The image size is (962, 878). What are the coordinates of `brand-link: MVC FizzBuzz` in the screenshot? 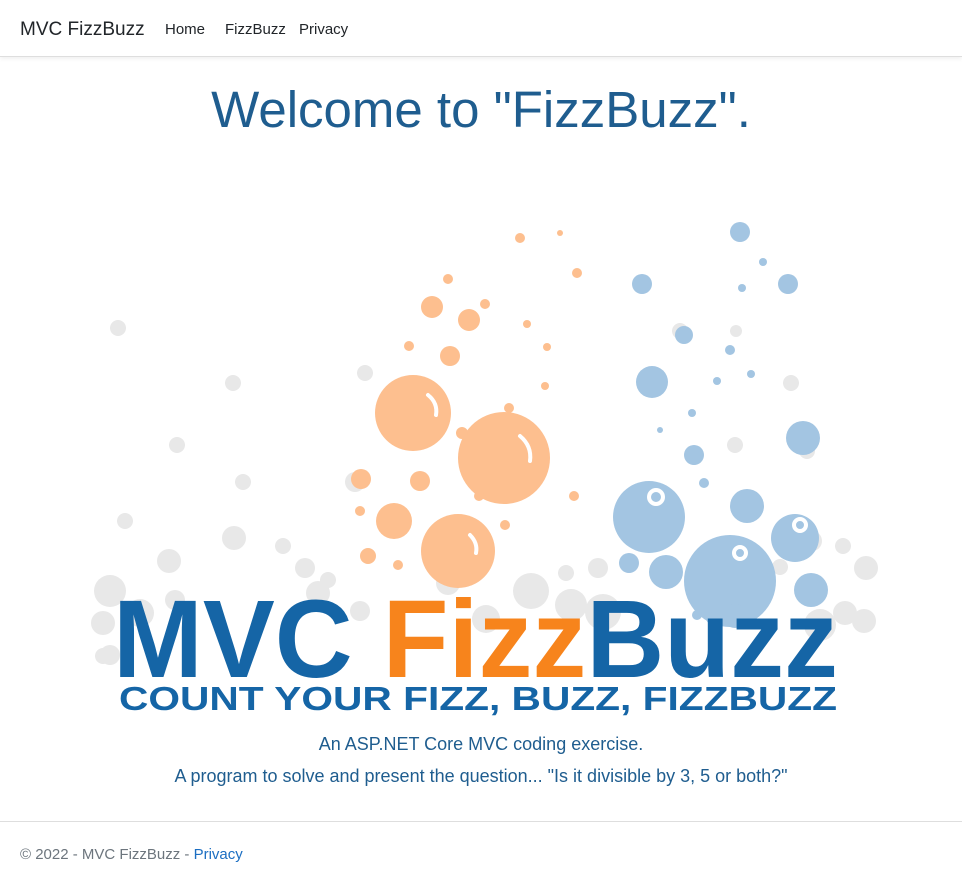 It's located at (82, 30).